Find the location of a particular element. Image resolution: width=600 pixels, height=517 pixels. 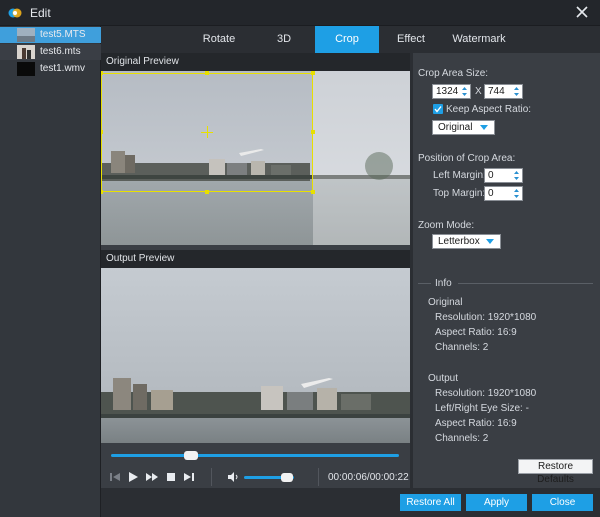

top-margin-label: Top Margin: is located at coordinates (459, 193).